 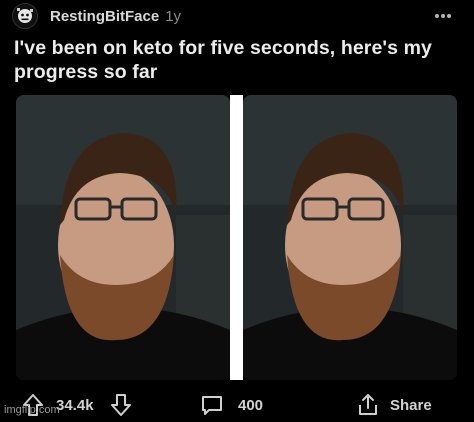 I want to click on image-divider, so click(x=236, y=237).